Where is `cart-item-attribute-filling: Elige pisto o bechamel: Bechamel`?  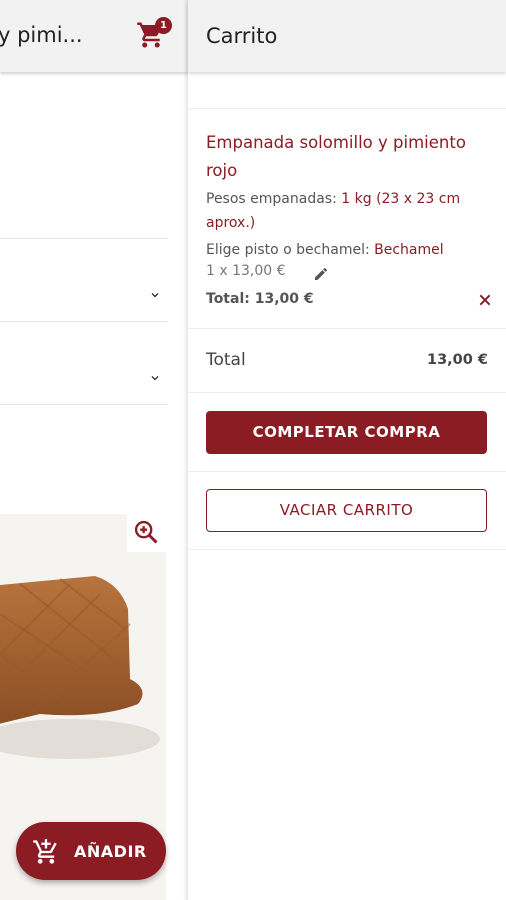 cart-item-attribute-filling: Elige pisto o bechamel: Bechamel is located at coordinates (351, 250).